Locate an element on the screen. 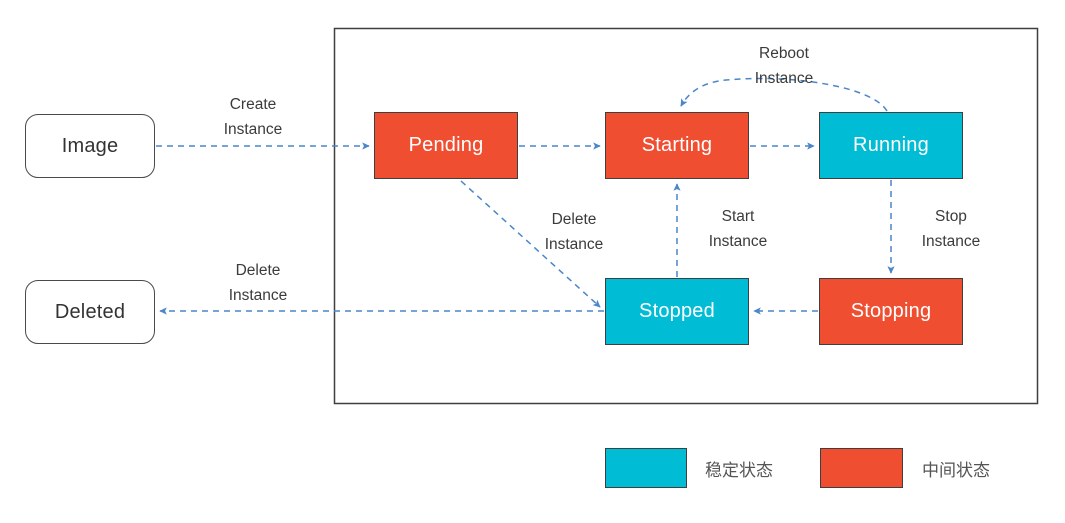 Image resolution: width=1065 pixels, height=523 pixels. node-starting-label: Starting is located at coordinates (677, 145).